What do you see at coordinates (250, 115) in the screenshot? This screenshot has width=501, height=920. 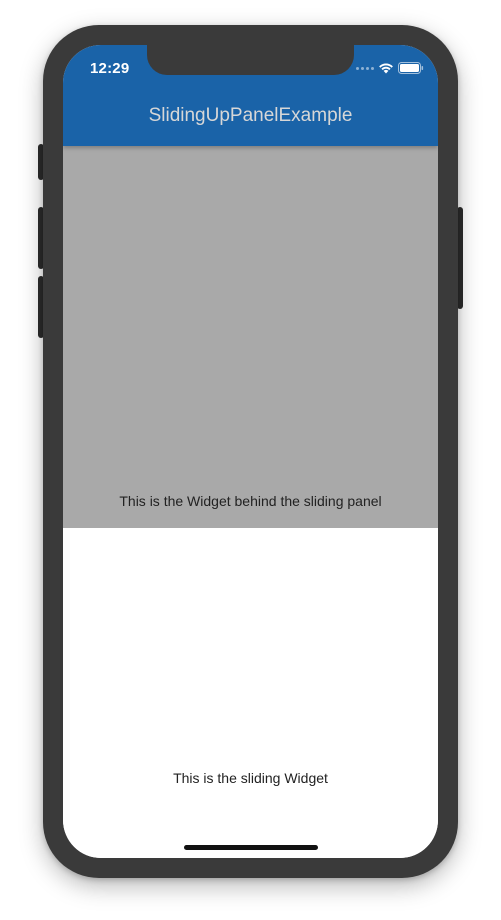 I see `app-title: SlidingUpPanelExample` at bounding box center [250, 115].